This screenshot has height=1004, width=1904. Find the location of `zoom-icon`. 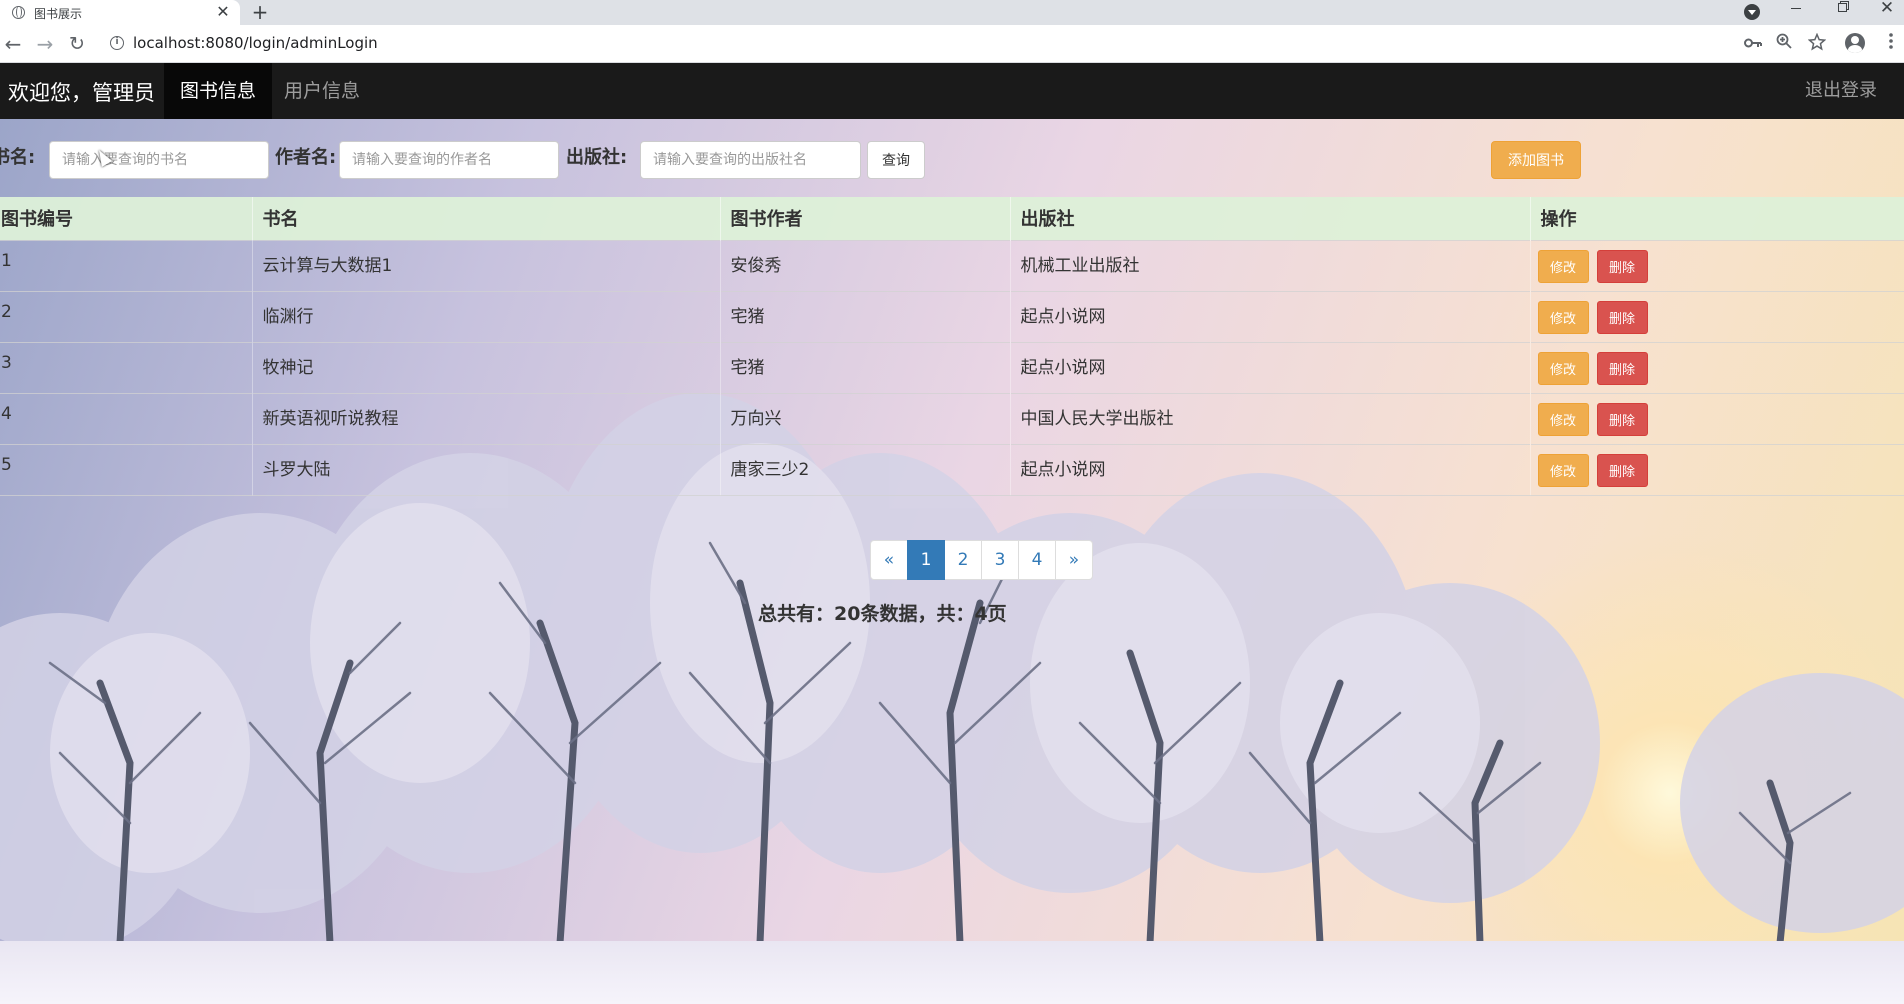

zoom-icon is located at coordinates (1784, 44).